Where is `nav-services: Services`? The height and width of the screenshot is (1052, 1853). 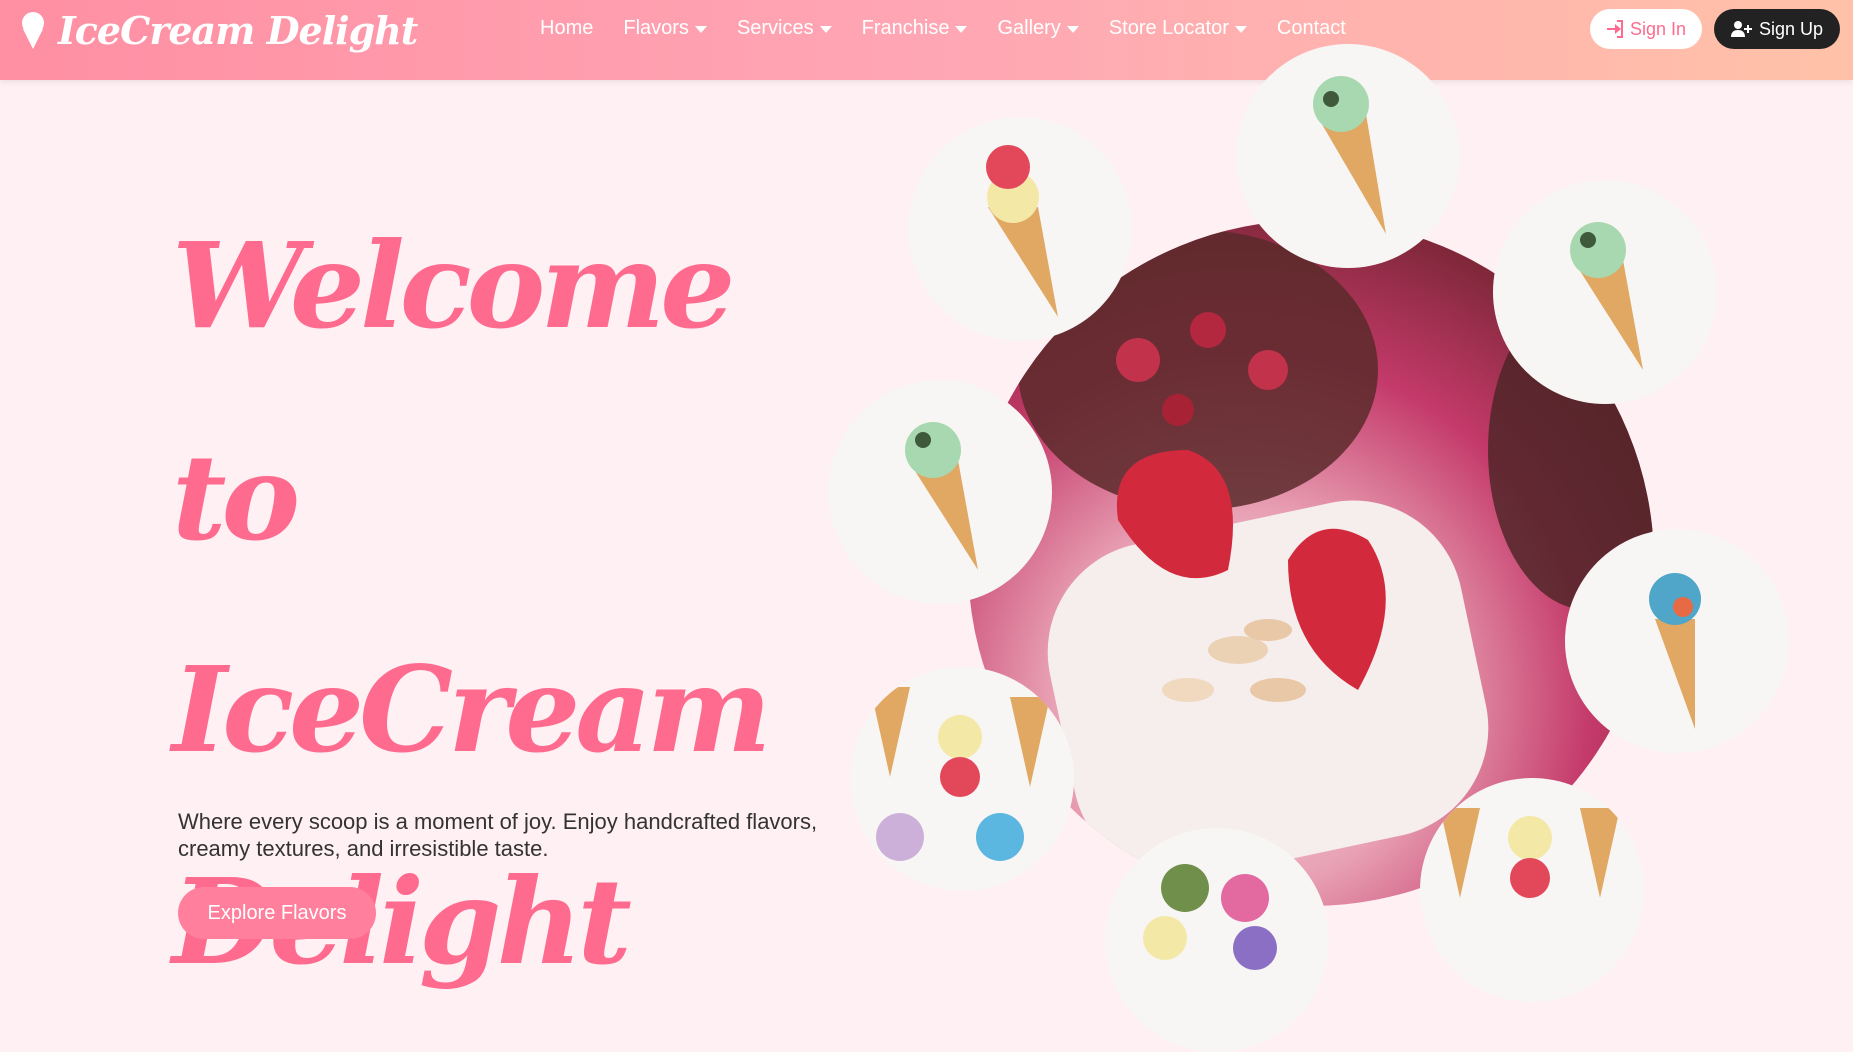 nav-services: Services is located at coordinates (784, 28).